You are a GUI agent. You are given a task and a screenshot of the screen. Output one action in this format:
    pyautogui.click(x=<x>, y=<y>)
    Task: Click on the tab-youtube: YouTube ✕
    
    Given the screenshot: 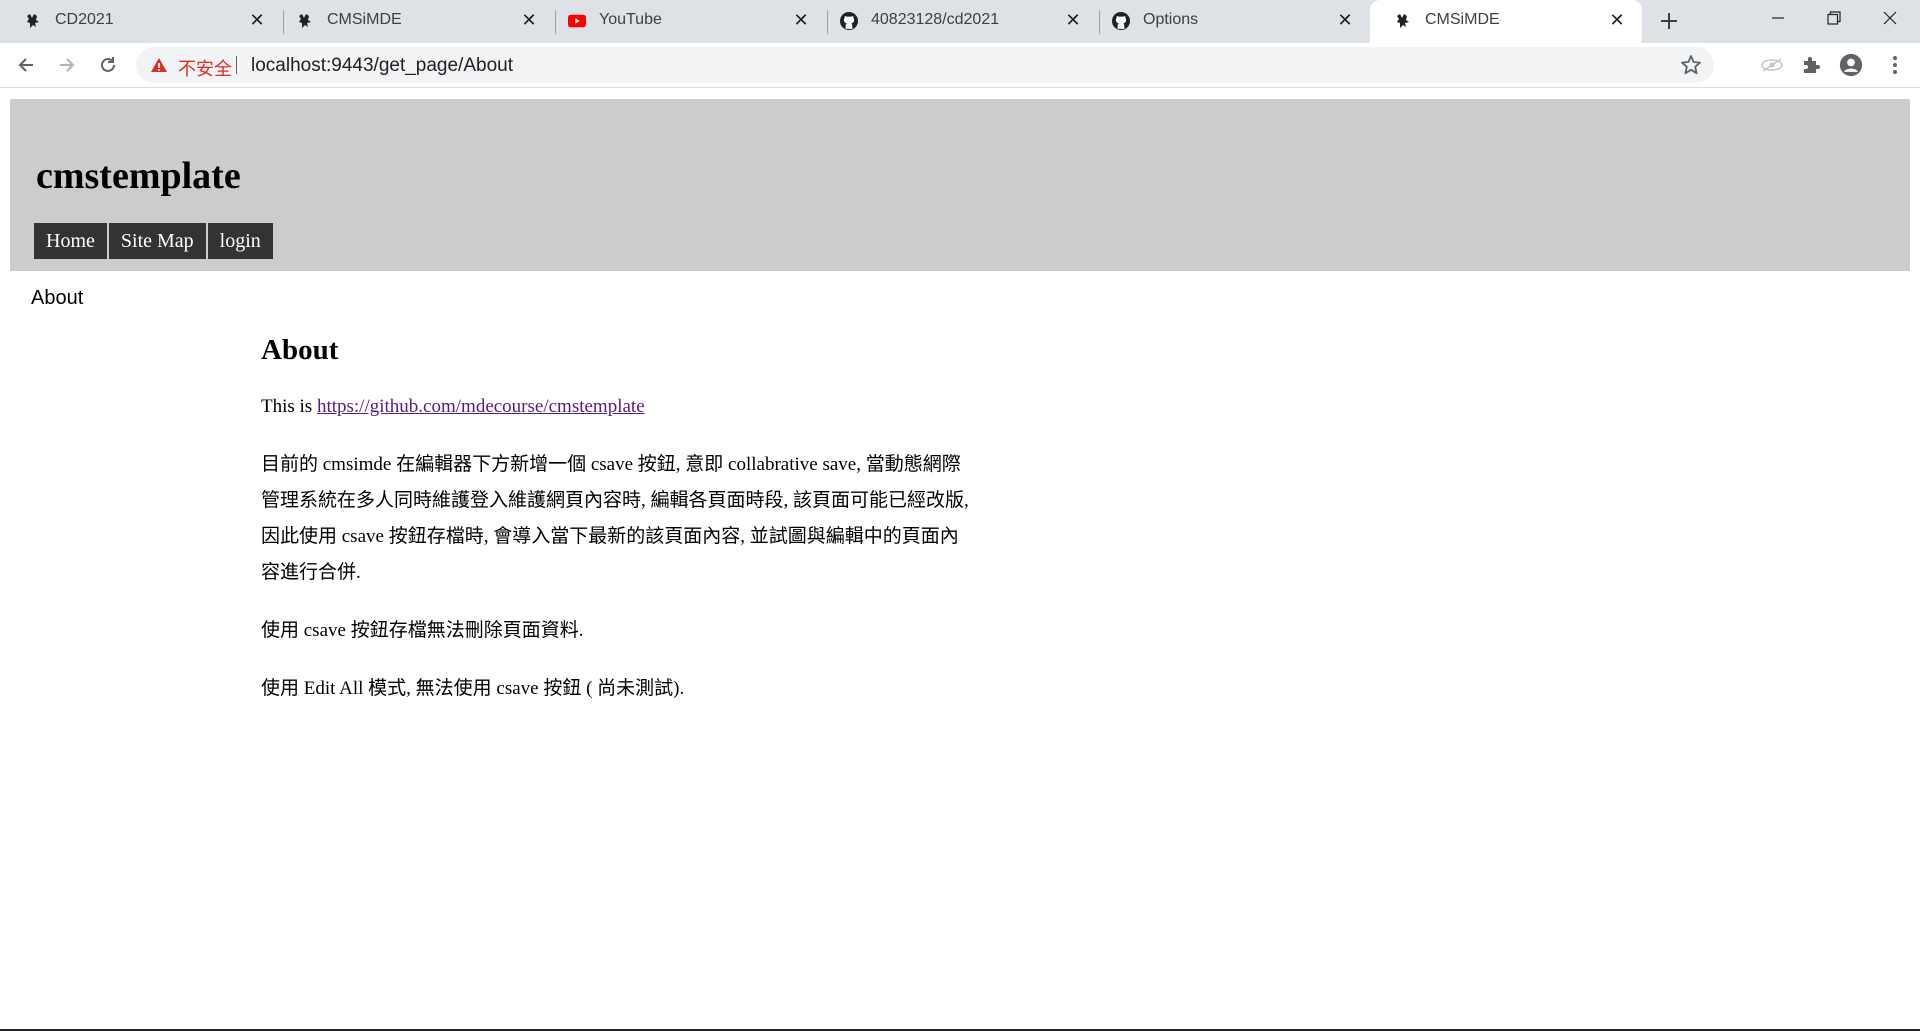 What is the action you would take?
    pyautogui.click(x=685, y=21)
    